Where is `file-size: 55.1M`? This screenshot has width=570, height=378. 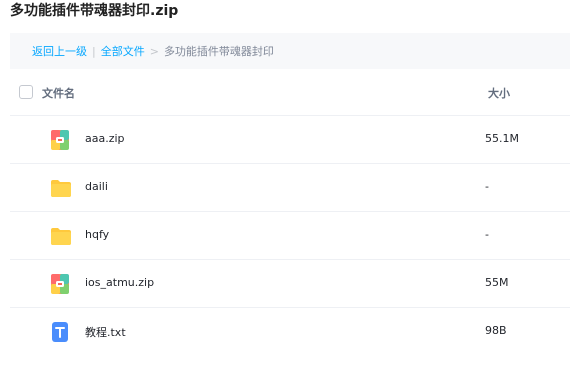 file-size: 55.1M is located at coordinates (502, 138).